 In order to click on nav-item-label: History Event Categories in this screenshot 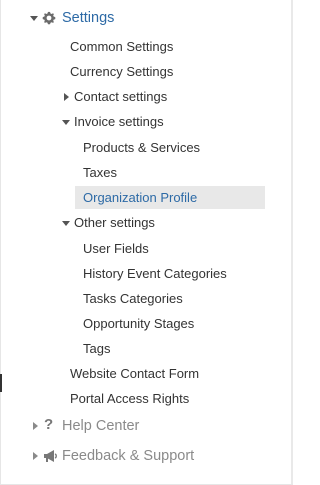, I will do `click(155, 273)`.